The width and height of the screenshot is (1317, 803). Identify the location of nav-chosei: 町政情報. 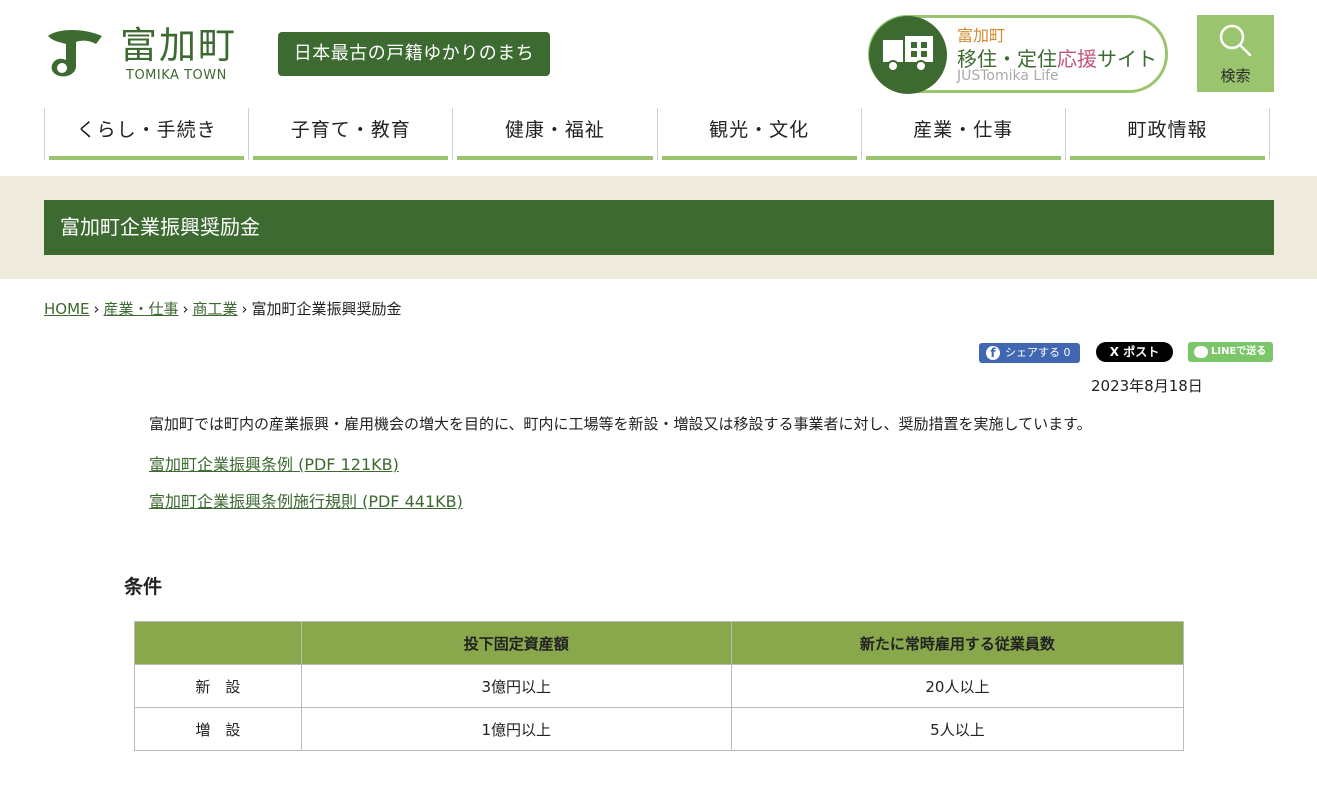
(1167, 134).